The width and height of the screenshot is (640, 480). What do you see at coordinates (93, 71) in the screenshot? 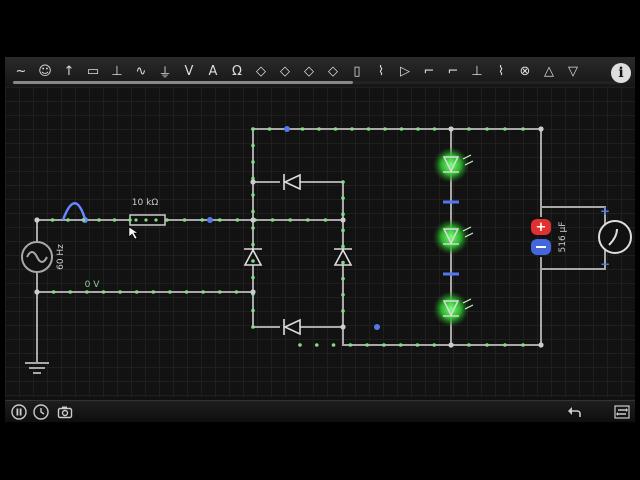
I see `resistor-tool-icon: ▭` at bounding box center [93, 71].